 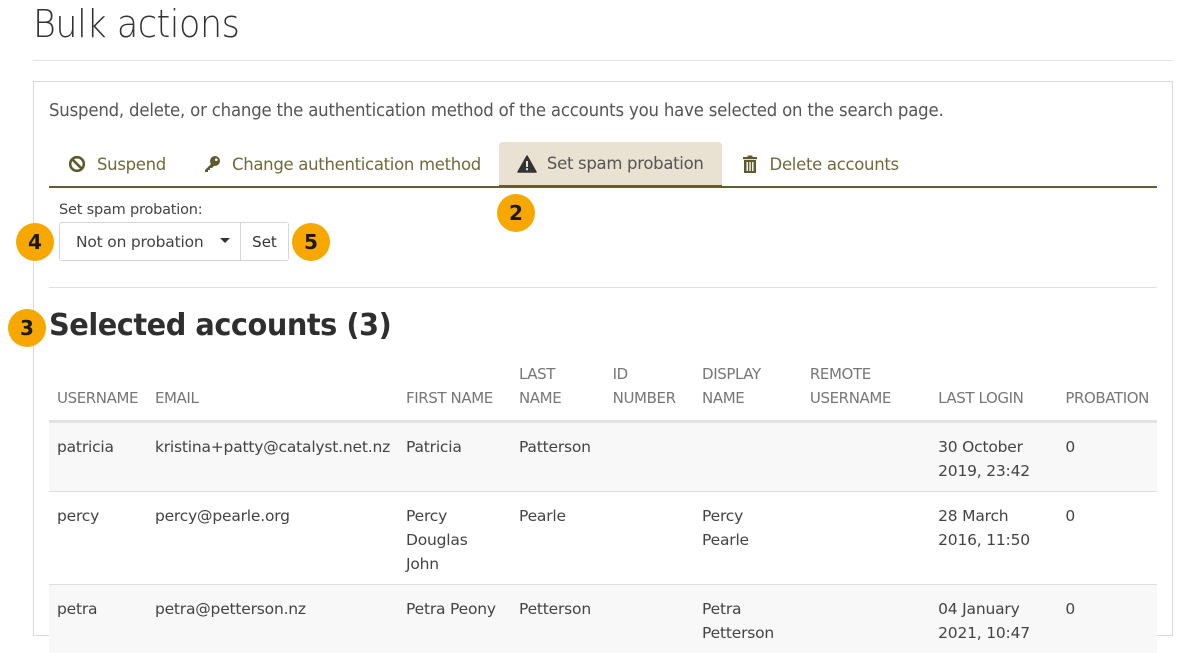 I want to click on spam-probation-label: Set spam probation:, so click(x=130, y=210).